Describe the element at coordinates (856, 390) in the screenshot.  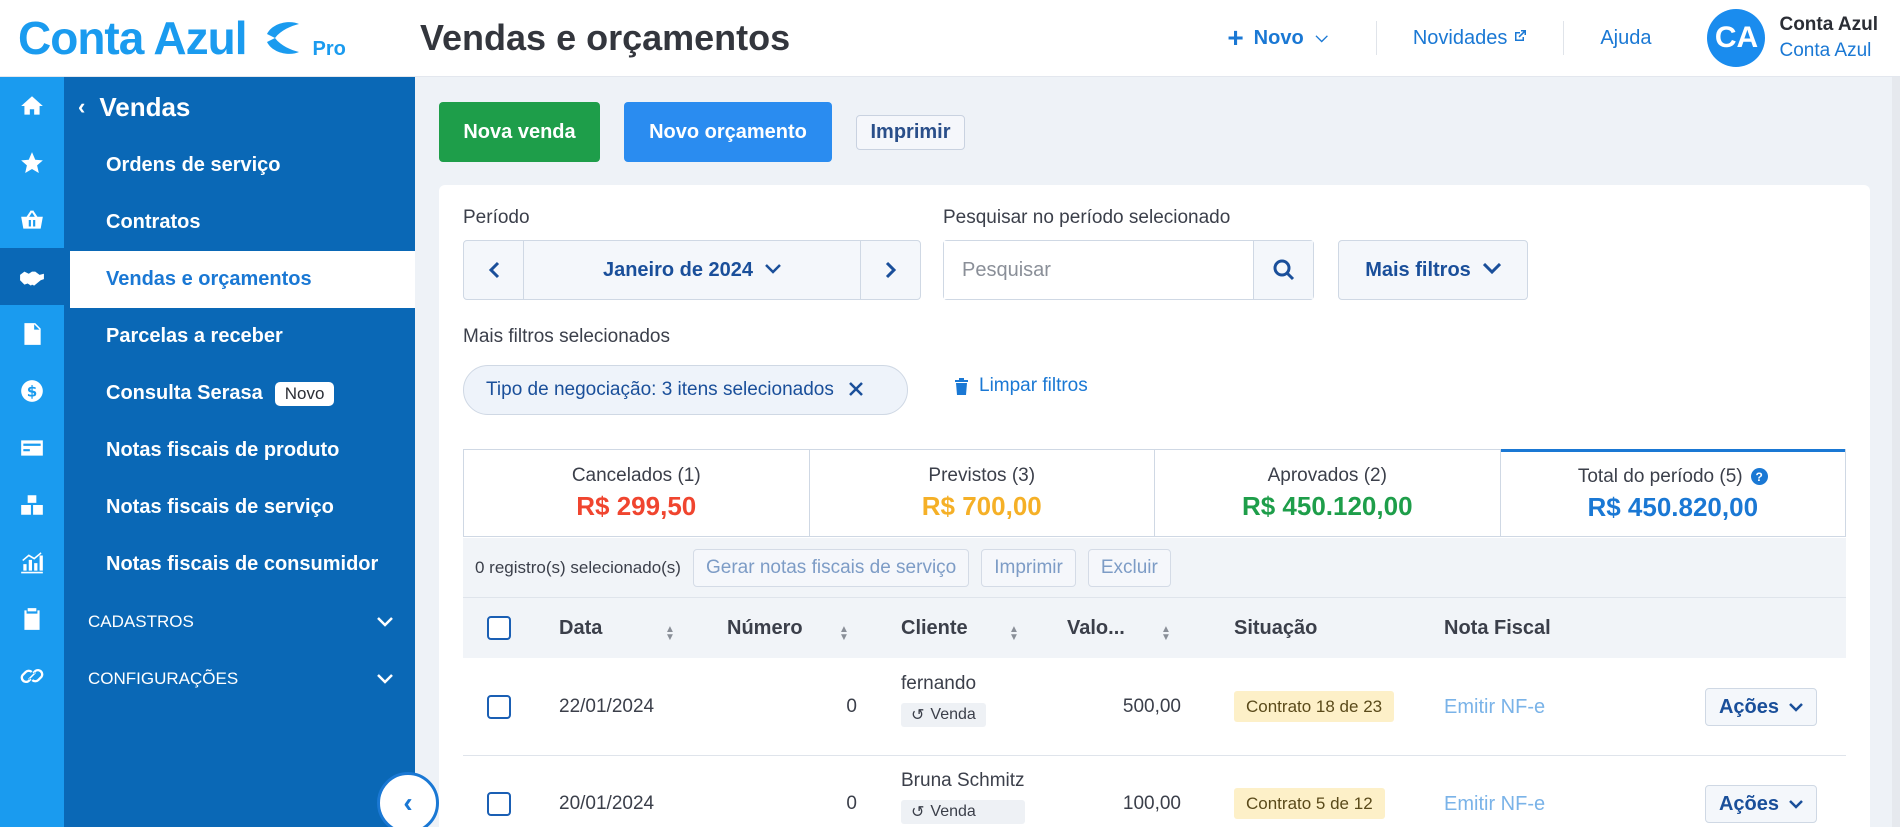
I see `close-icon` at that location.